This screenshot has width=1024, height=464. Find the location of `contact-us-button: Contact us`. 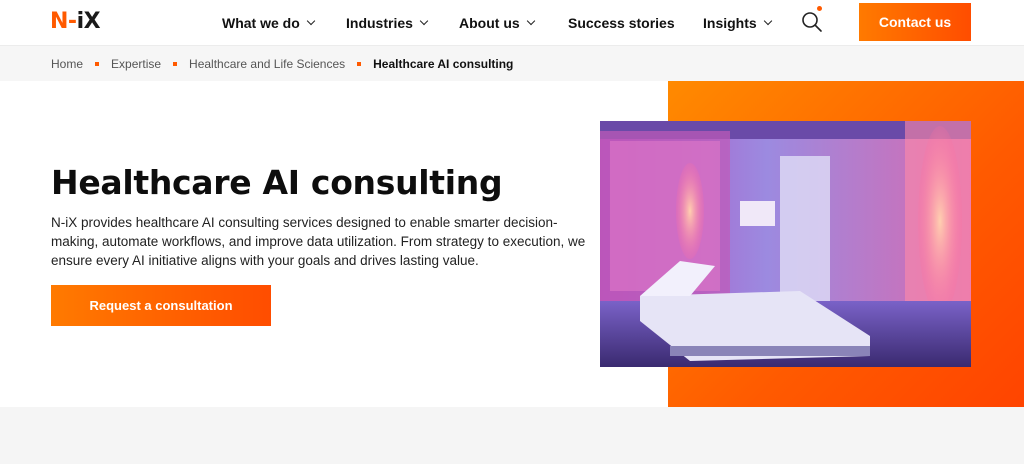

contact-us-button: Contact us is located at coordinates (915, 22).